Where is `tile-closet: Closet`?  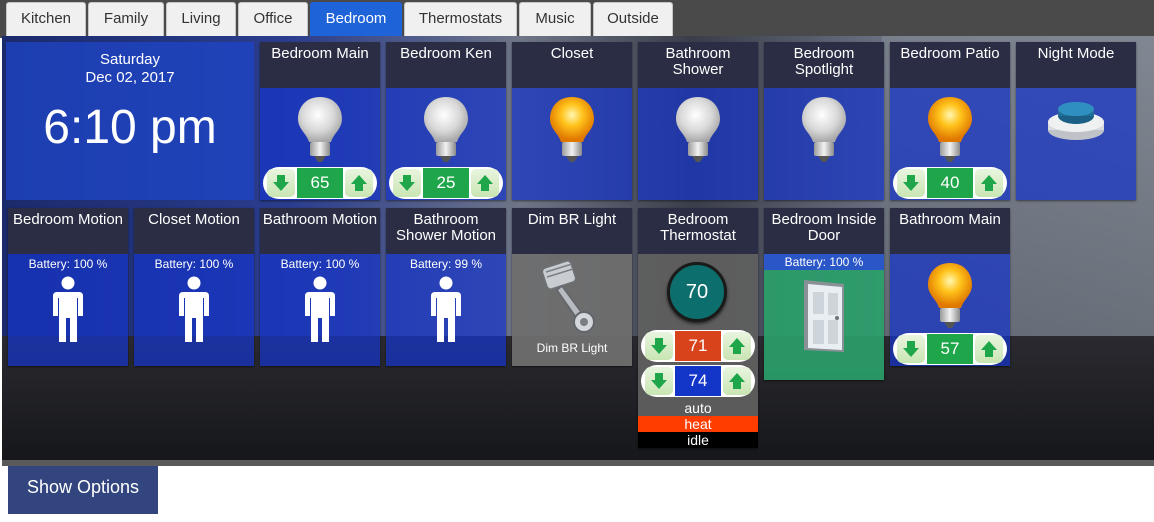 tile-closet: Closet is located at coordinates (572, 121).